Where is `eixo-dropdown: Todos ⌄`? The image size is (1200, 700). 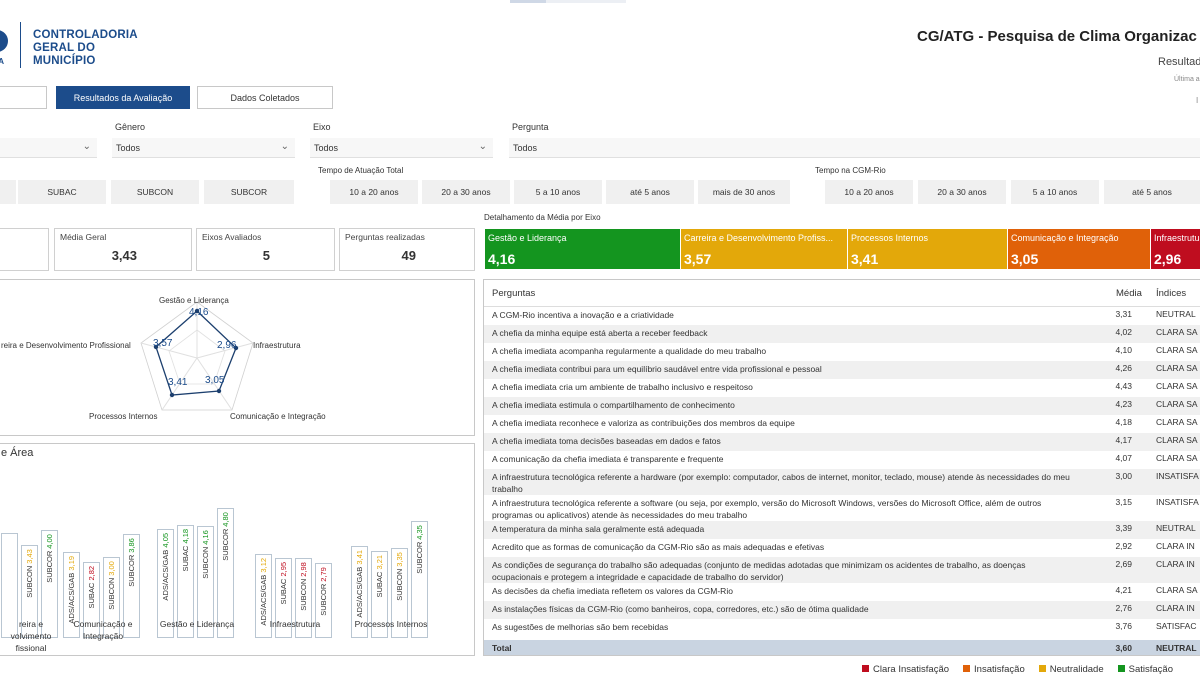
eixo-dropdown: Todos ⌄ is located at coordinates (401, 148).